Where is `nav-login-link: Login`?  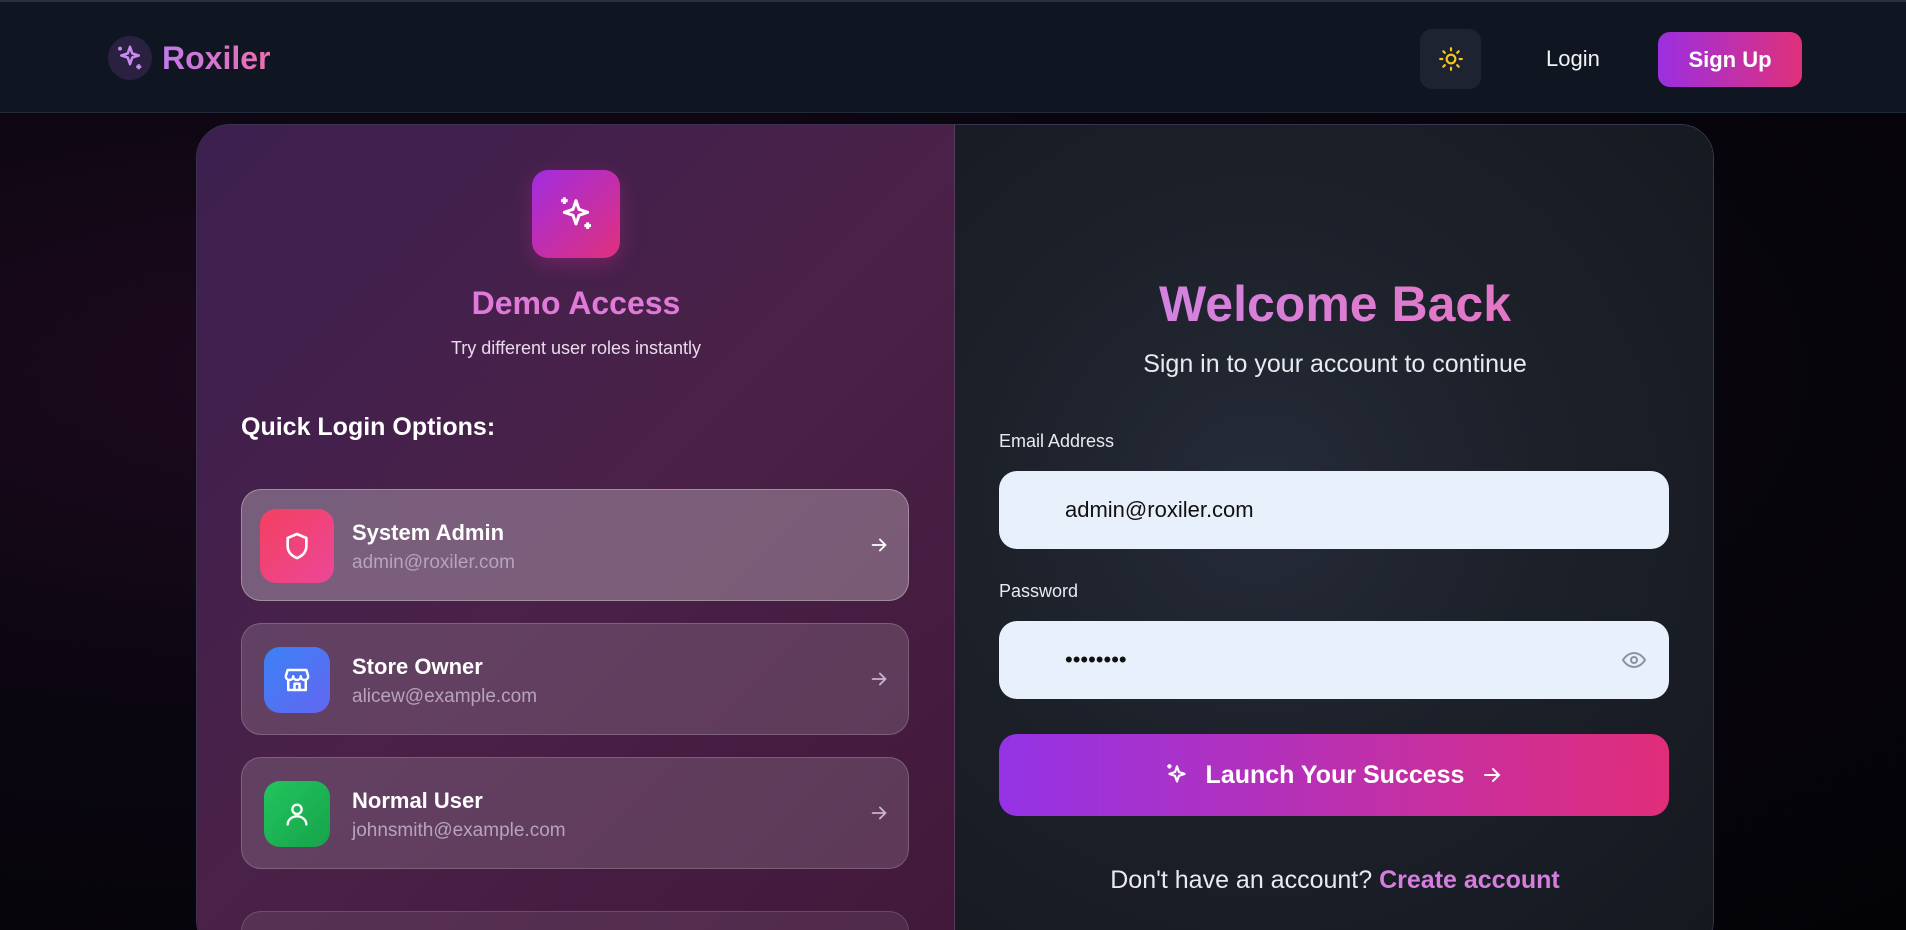 nav-login-link: Login is located at coordinates (1573, 59).